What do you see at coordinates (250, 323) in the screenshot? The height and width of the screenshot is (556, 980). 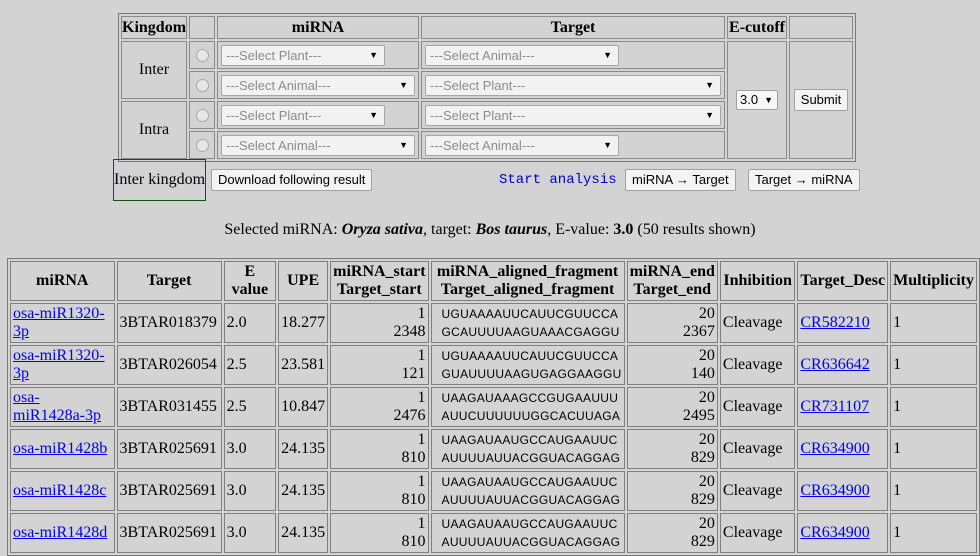 I see `evalue-cell: 2.0` at bounding box center [250, 323].